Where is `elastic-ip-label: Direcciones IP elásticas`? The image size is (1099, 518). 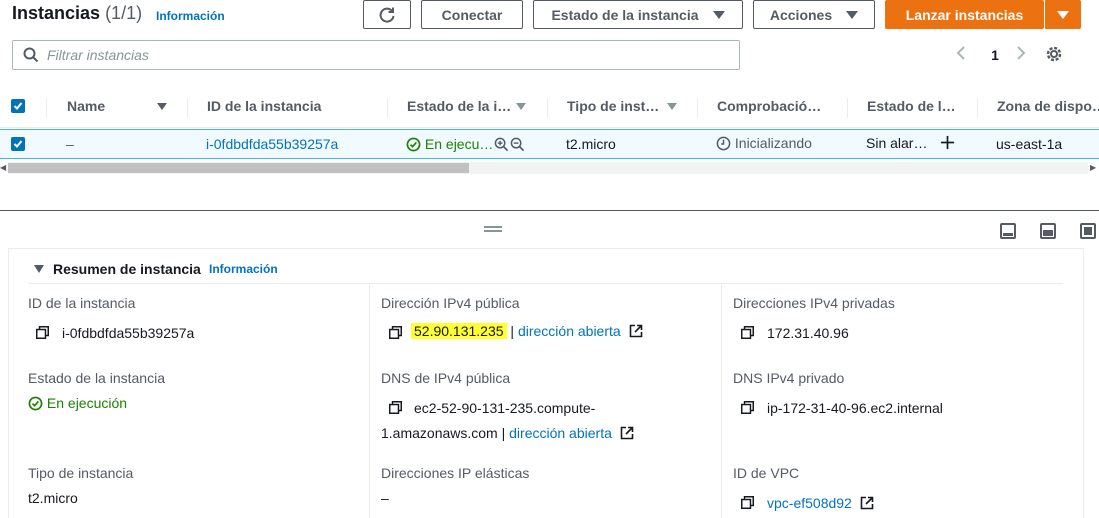 elastic-ip-label: Direcciones IP elásticas is located at coordinates (455, 473).